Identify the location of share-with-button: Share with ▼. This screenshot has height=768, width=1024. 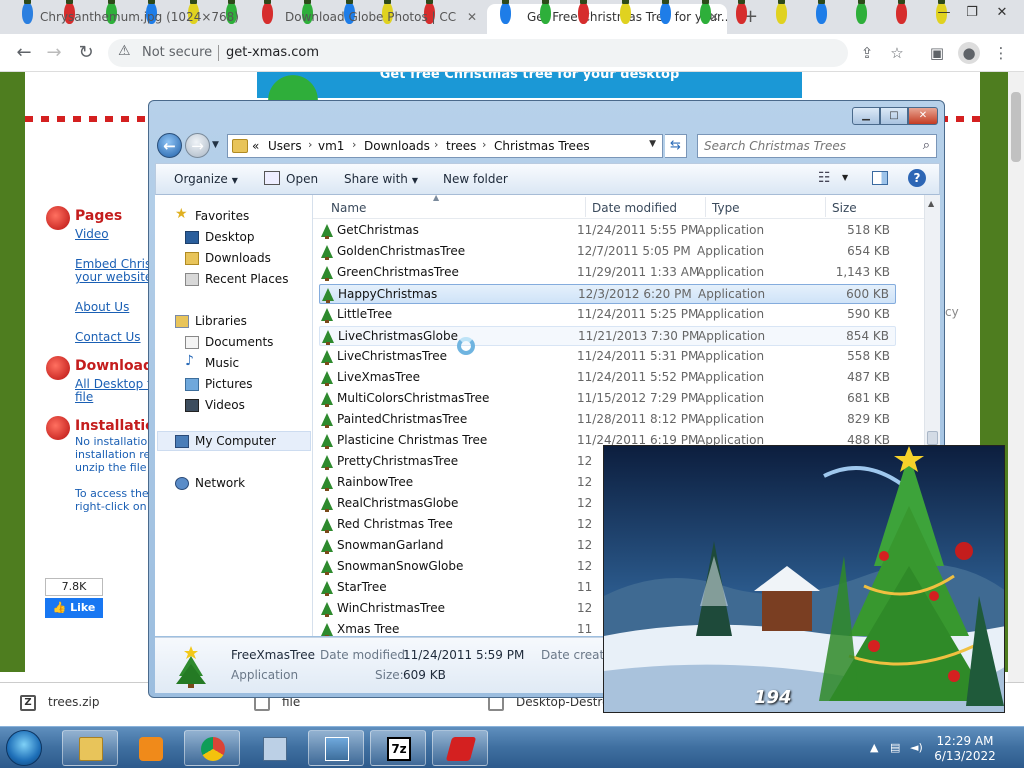
(381, 179).